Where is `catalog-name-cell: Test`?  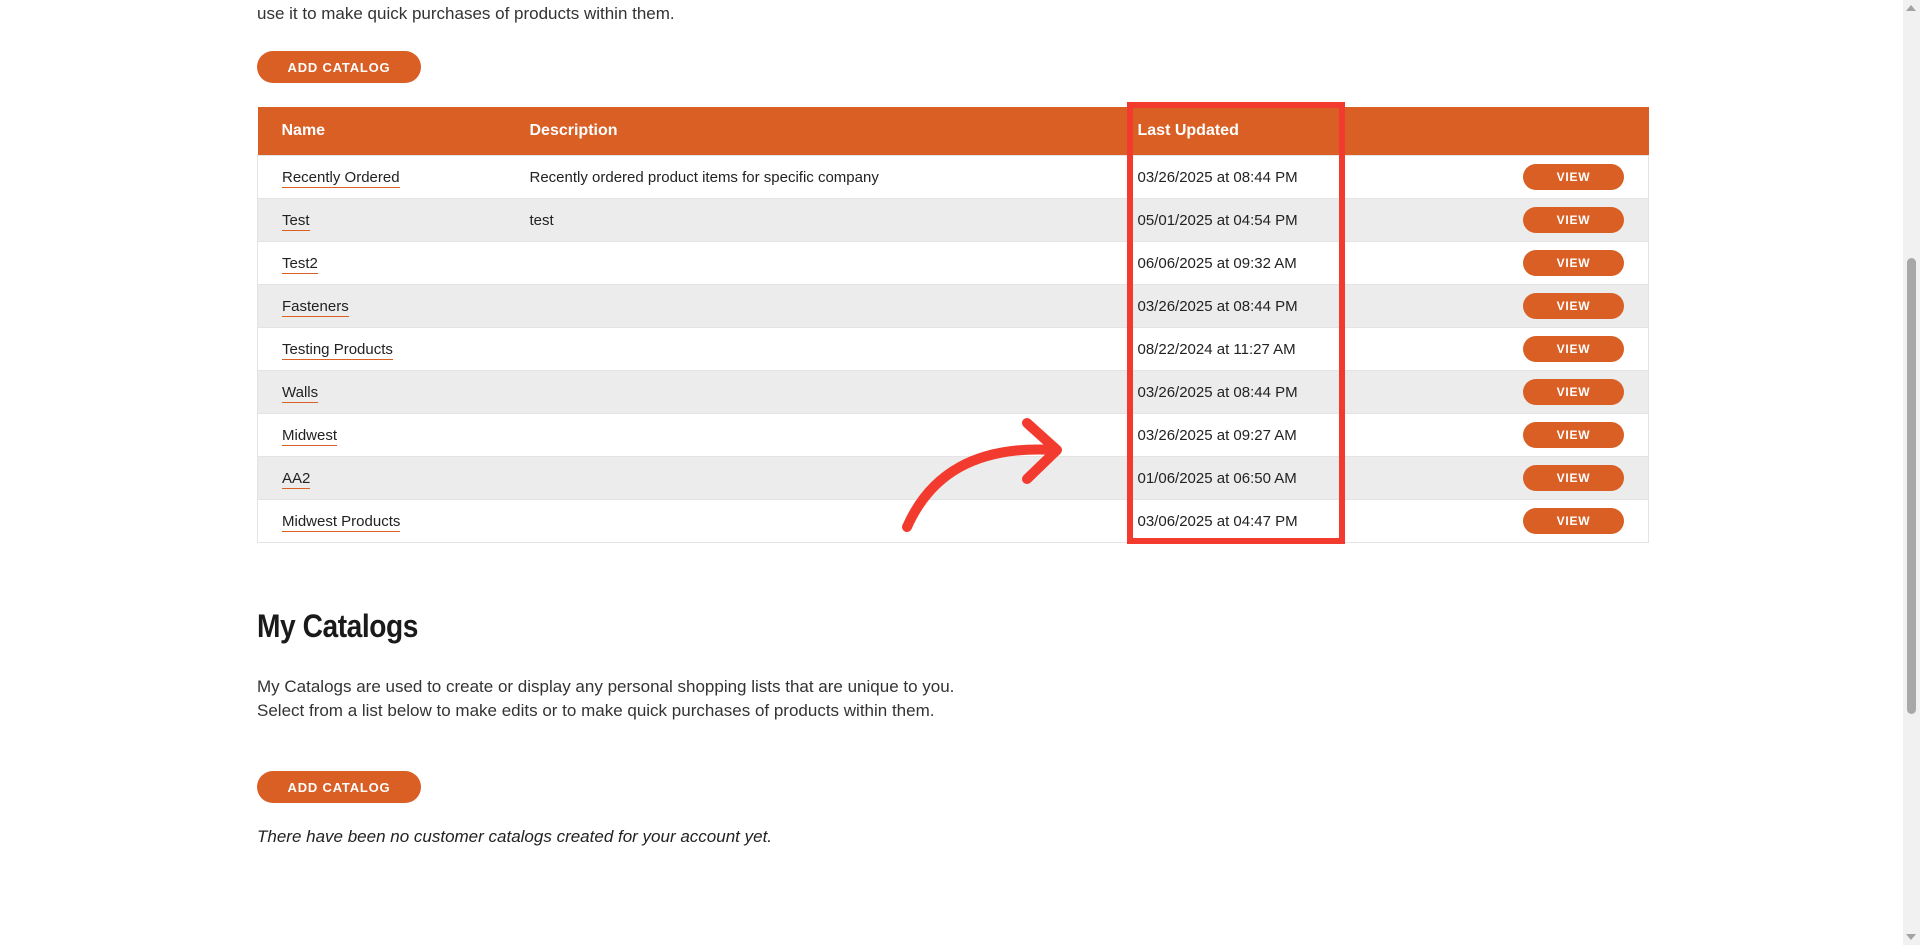
catalog-name-cell: Test is located at coordinates (381, 220).